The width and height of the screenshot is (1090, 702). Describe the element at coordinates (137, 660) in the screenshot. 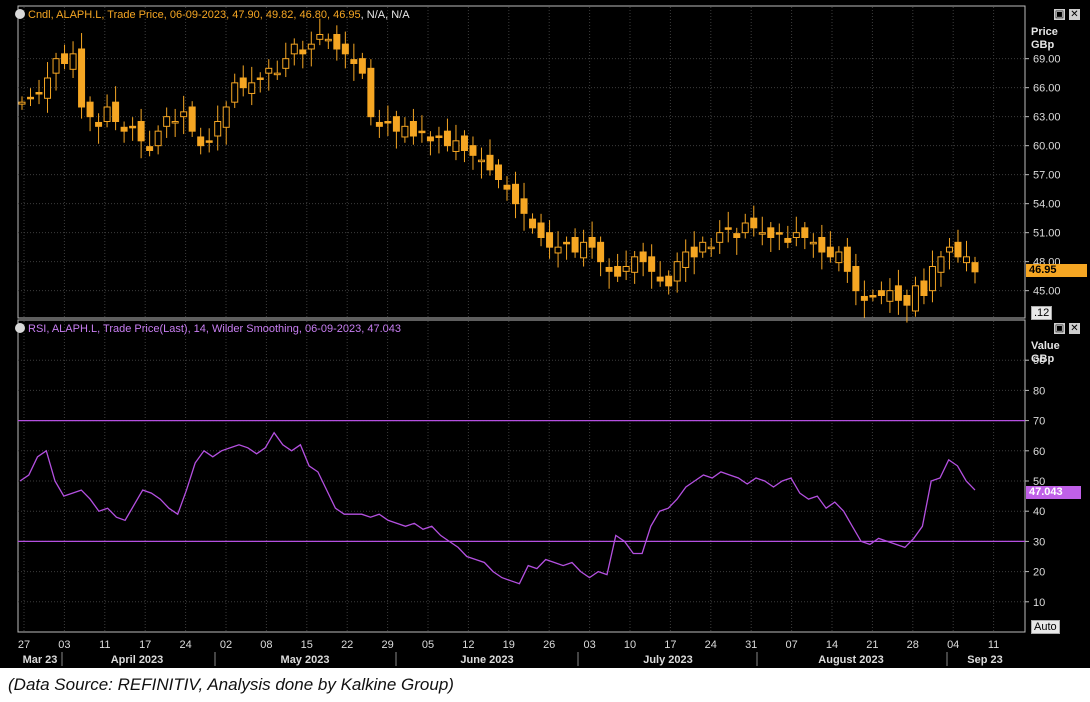

I see `x-month-label: April 2023` at that location.